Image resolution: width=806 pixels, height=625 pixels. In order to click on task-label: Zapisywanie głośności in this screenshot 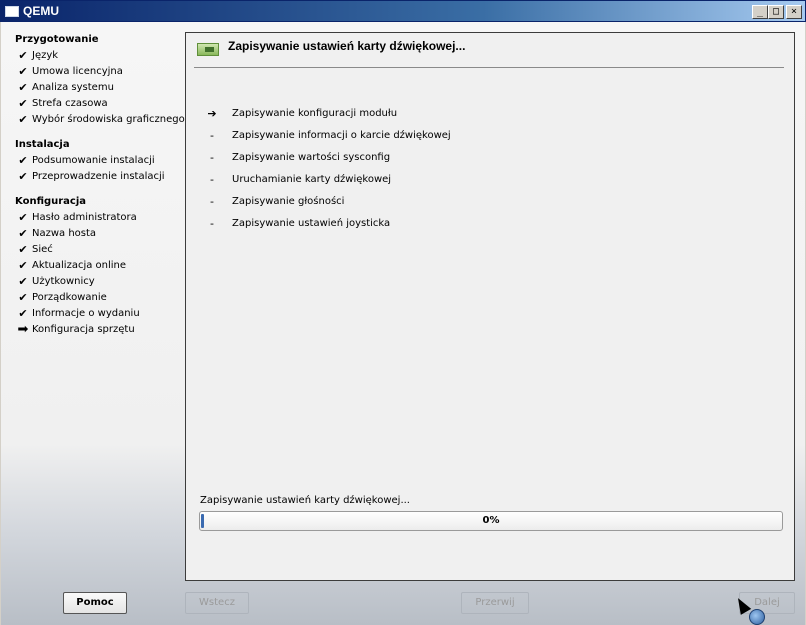, I will do `click(288, 201)`.